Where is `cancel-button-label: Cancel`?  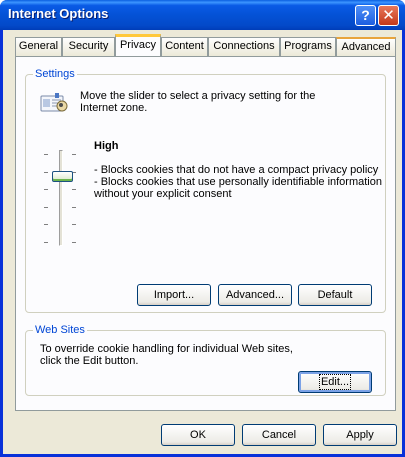 cancel-button-label: Cancel is located at coordinates (279, 435).